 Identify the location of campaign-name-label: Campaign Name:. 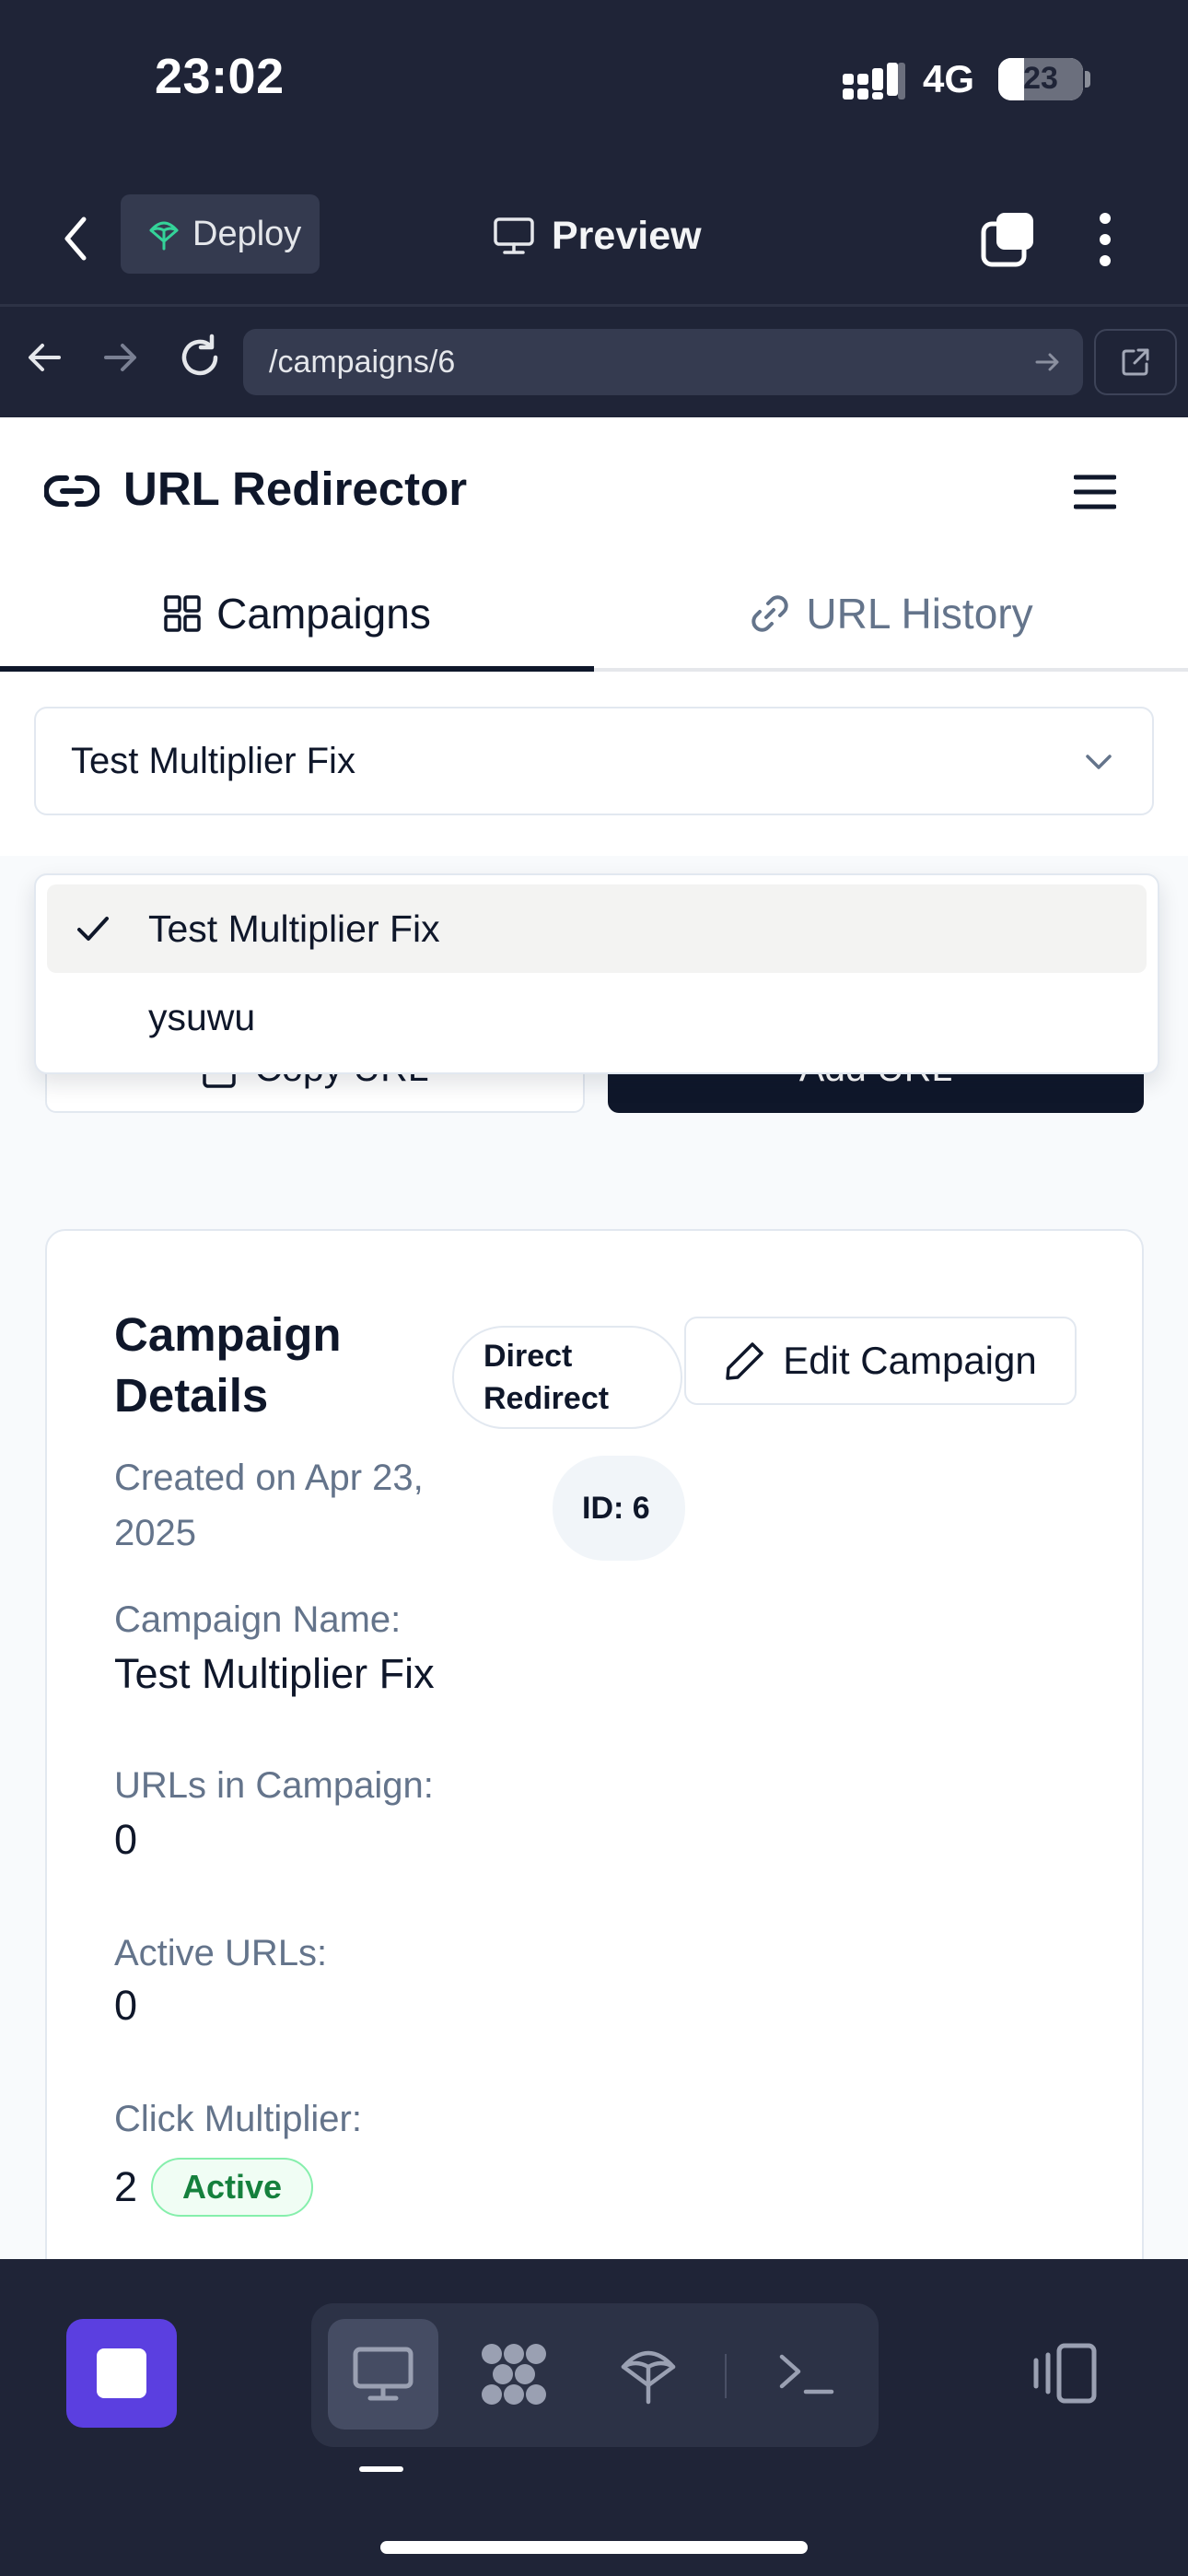
(258, 1619).